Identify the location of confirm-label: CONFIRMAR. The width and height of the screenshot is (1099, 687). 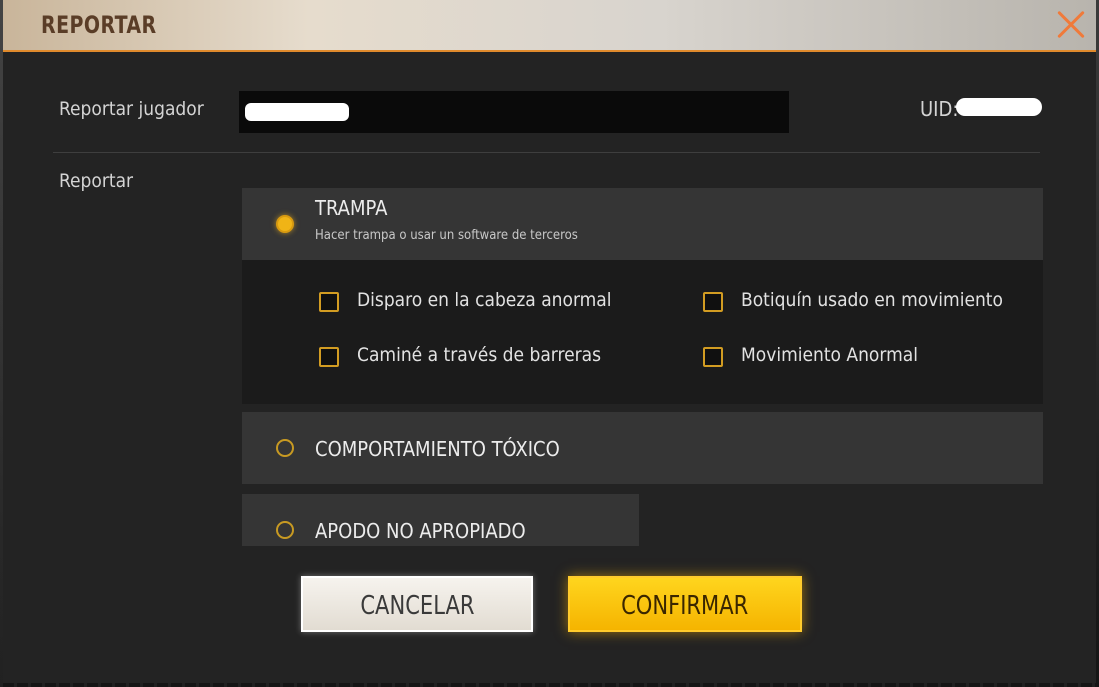
(685, 606).